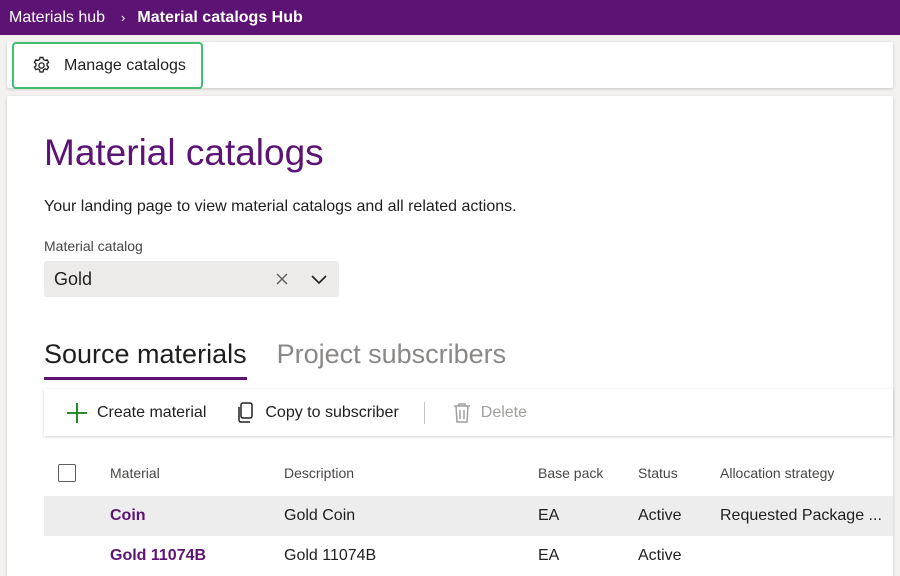 Image resolution: width=900 pixels, height=576 pixels. What do you see at coordinates (152, 412) in the screenshot?
I see `create-material-label: Create material` at bounding box center [152, 412].